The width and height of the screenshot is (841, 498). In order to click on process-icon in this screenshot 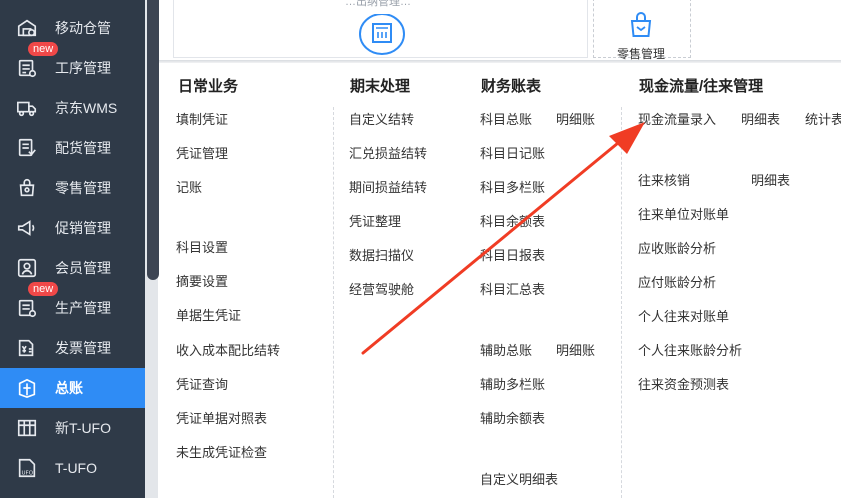, I will do `click(27, 68)`.